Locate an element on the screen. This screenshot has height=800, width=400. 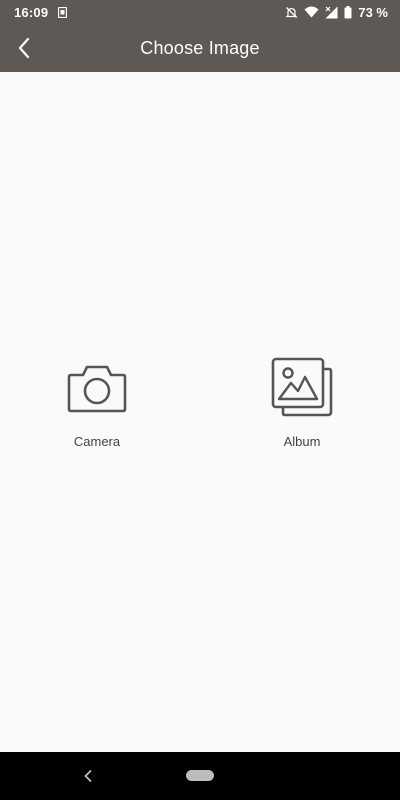
status-bar: 16:09 73 % is located at coordinates (200, 12).